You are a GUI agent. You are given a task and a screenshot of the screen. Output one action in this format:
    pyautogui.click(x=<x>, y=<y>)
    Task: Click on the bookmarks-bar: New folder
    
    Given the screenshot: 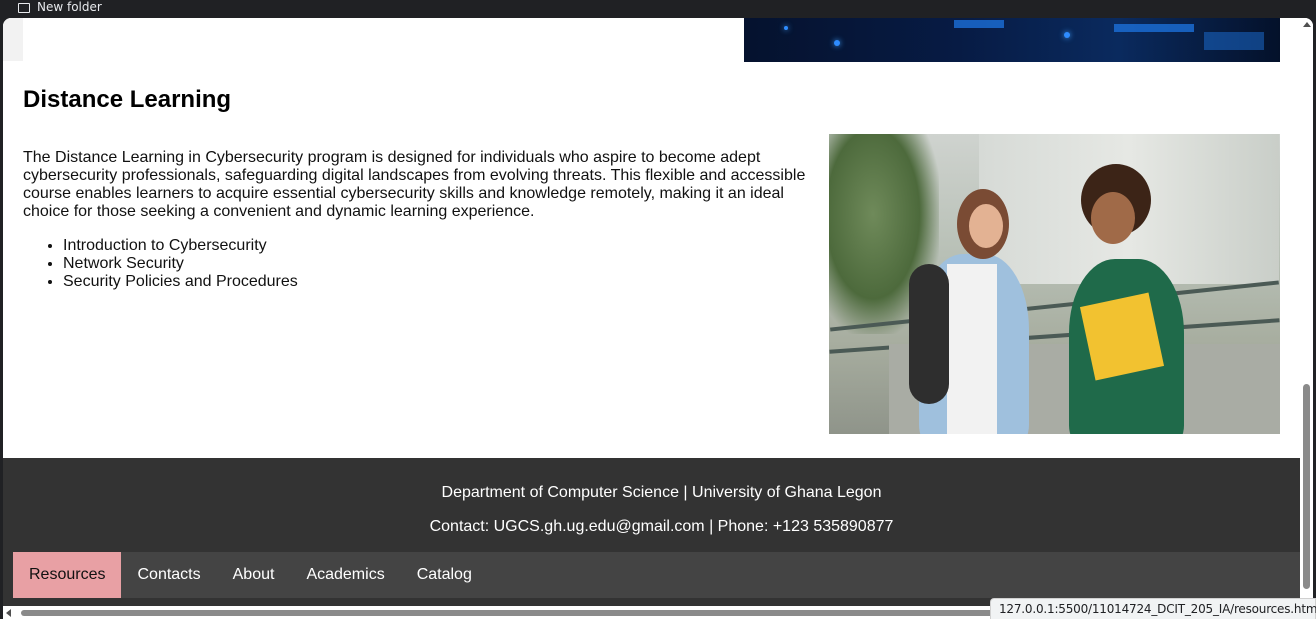 What is the action you would take?
    pyautogui.click(x=658, y=9)
    